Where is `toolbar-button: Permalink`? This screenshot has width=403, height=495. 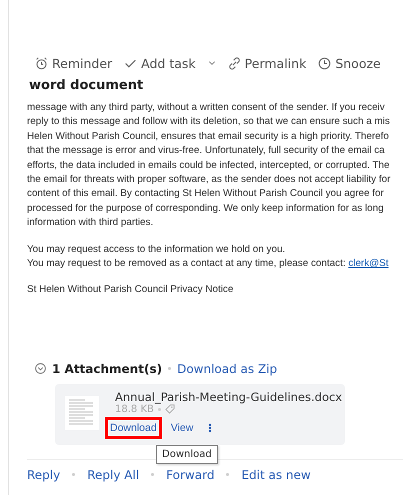 toolbar-button: Permalink is located at coordinates (267, 63).